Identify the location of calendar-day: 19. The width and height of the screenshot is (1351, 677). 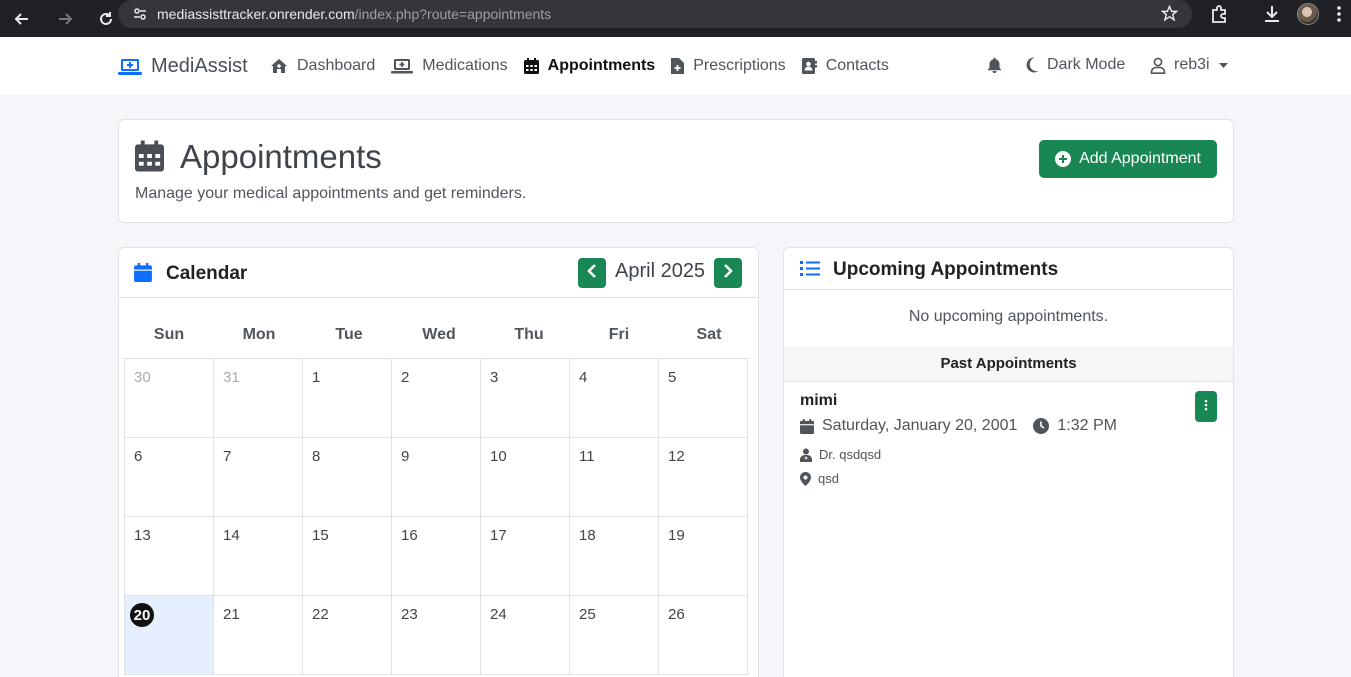
(703, 556).